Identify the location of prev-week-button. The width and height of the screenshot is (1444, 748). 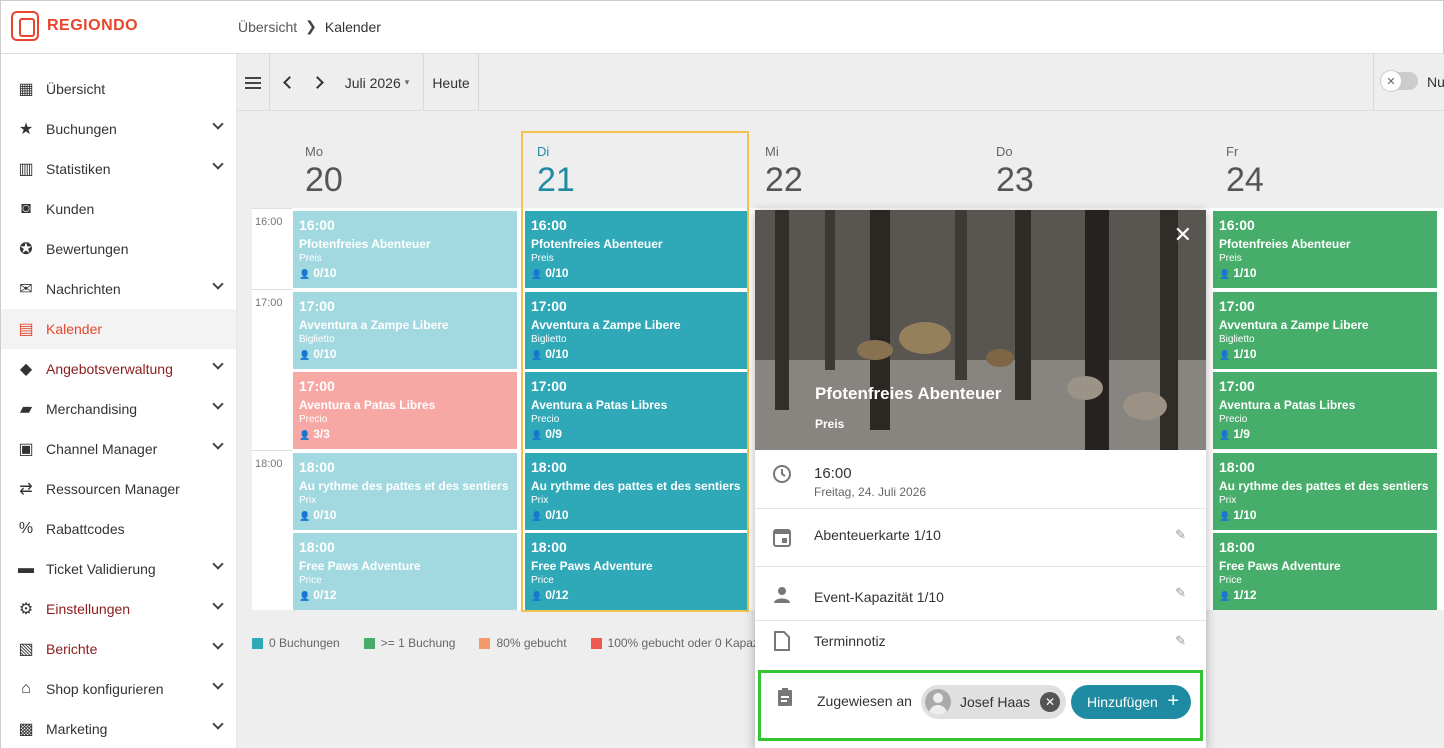
(289, 82).